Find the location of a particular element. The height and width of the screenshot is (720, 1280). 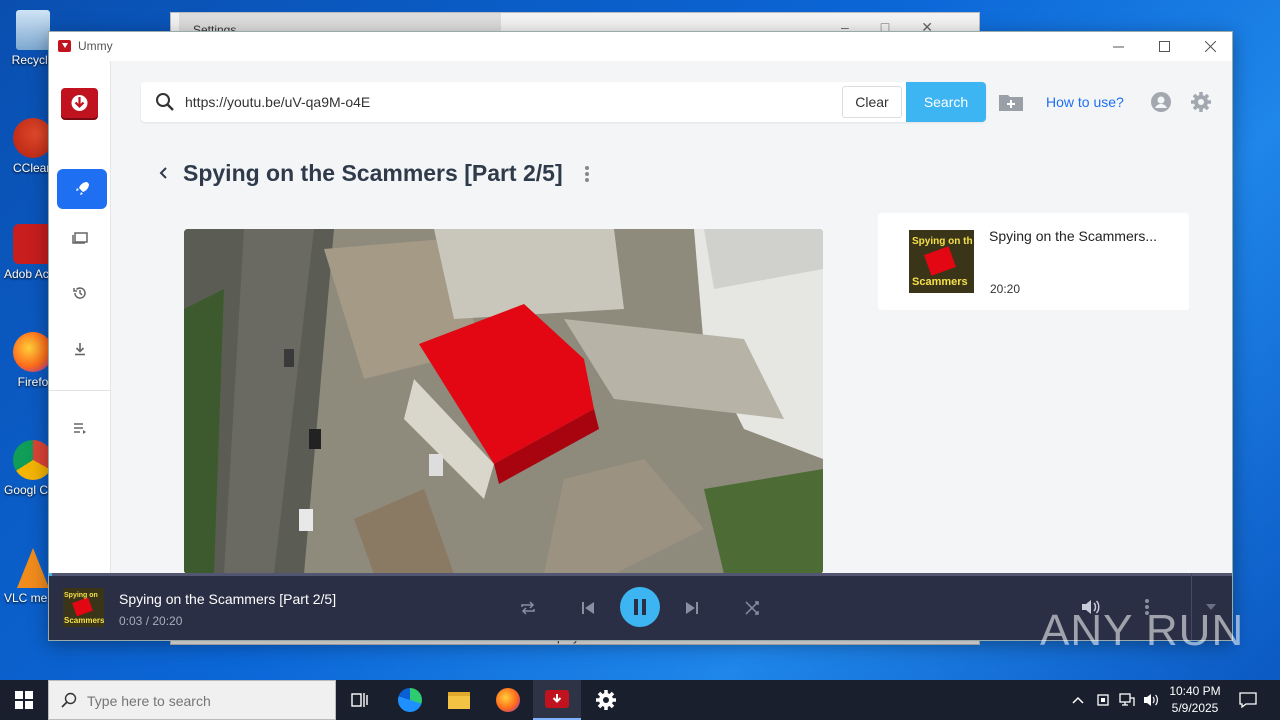

tray-volume is located at coordinates (1151, 700).